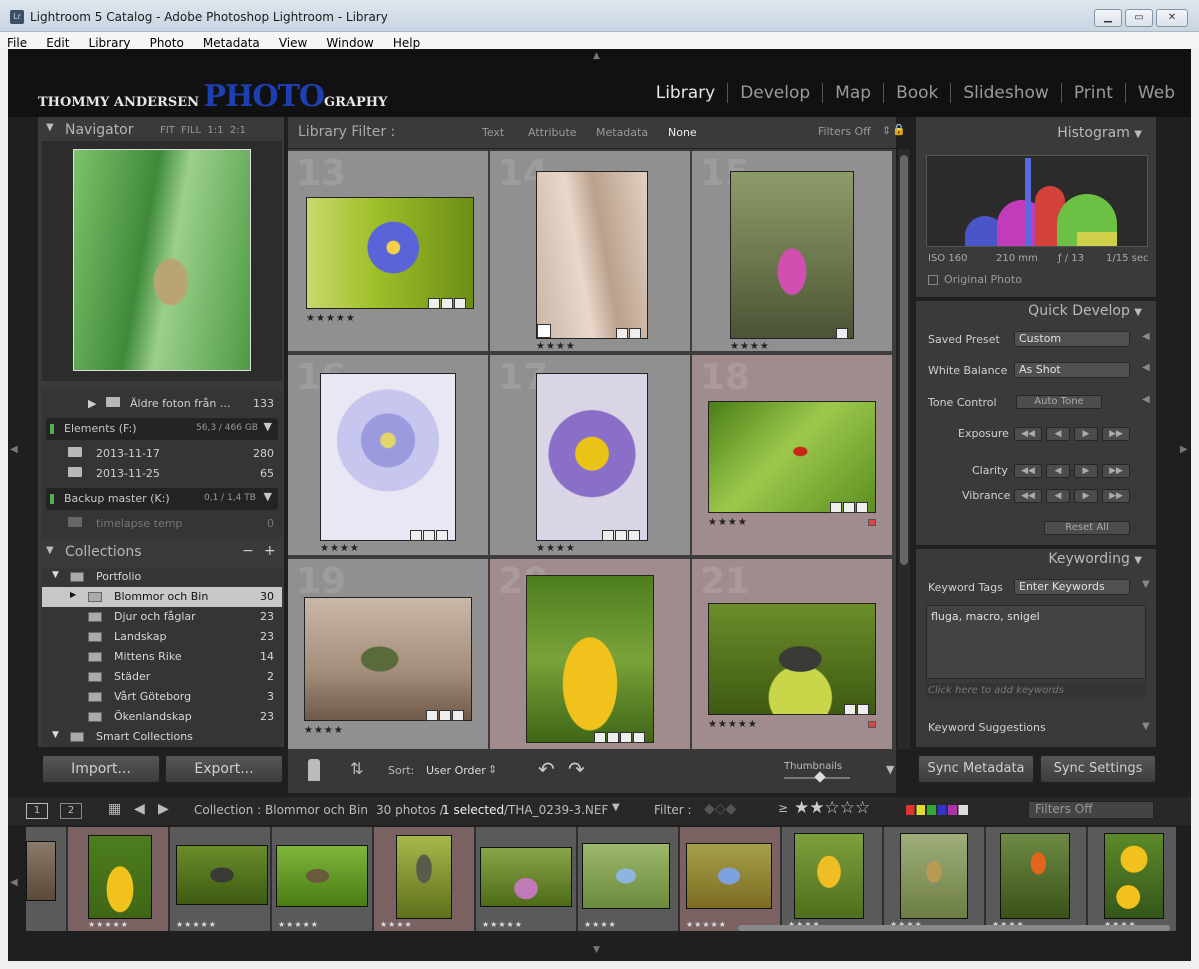 The width and height of the screenshot is (1199, 969). I want to click on navigator-image, so click(162, 260).